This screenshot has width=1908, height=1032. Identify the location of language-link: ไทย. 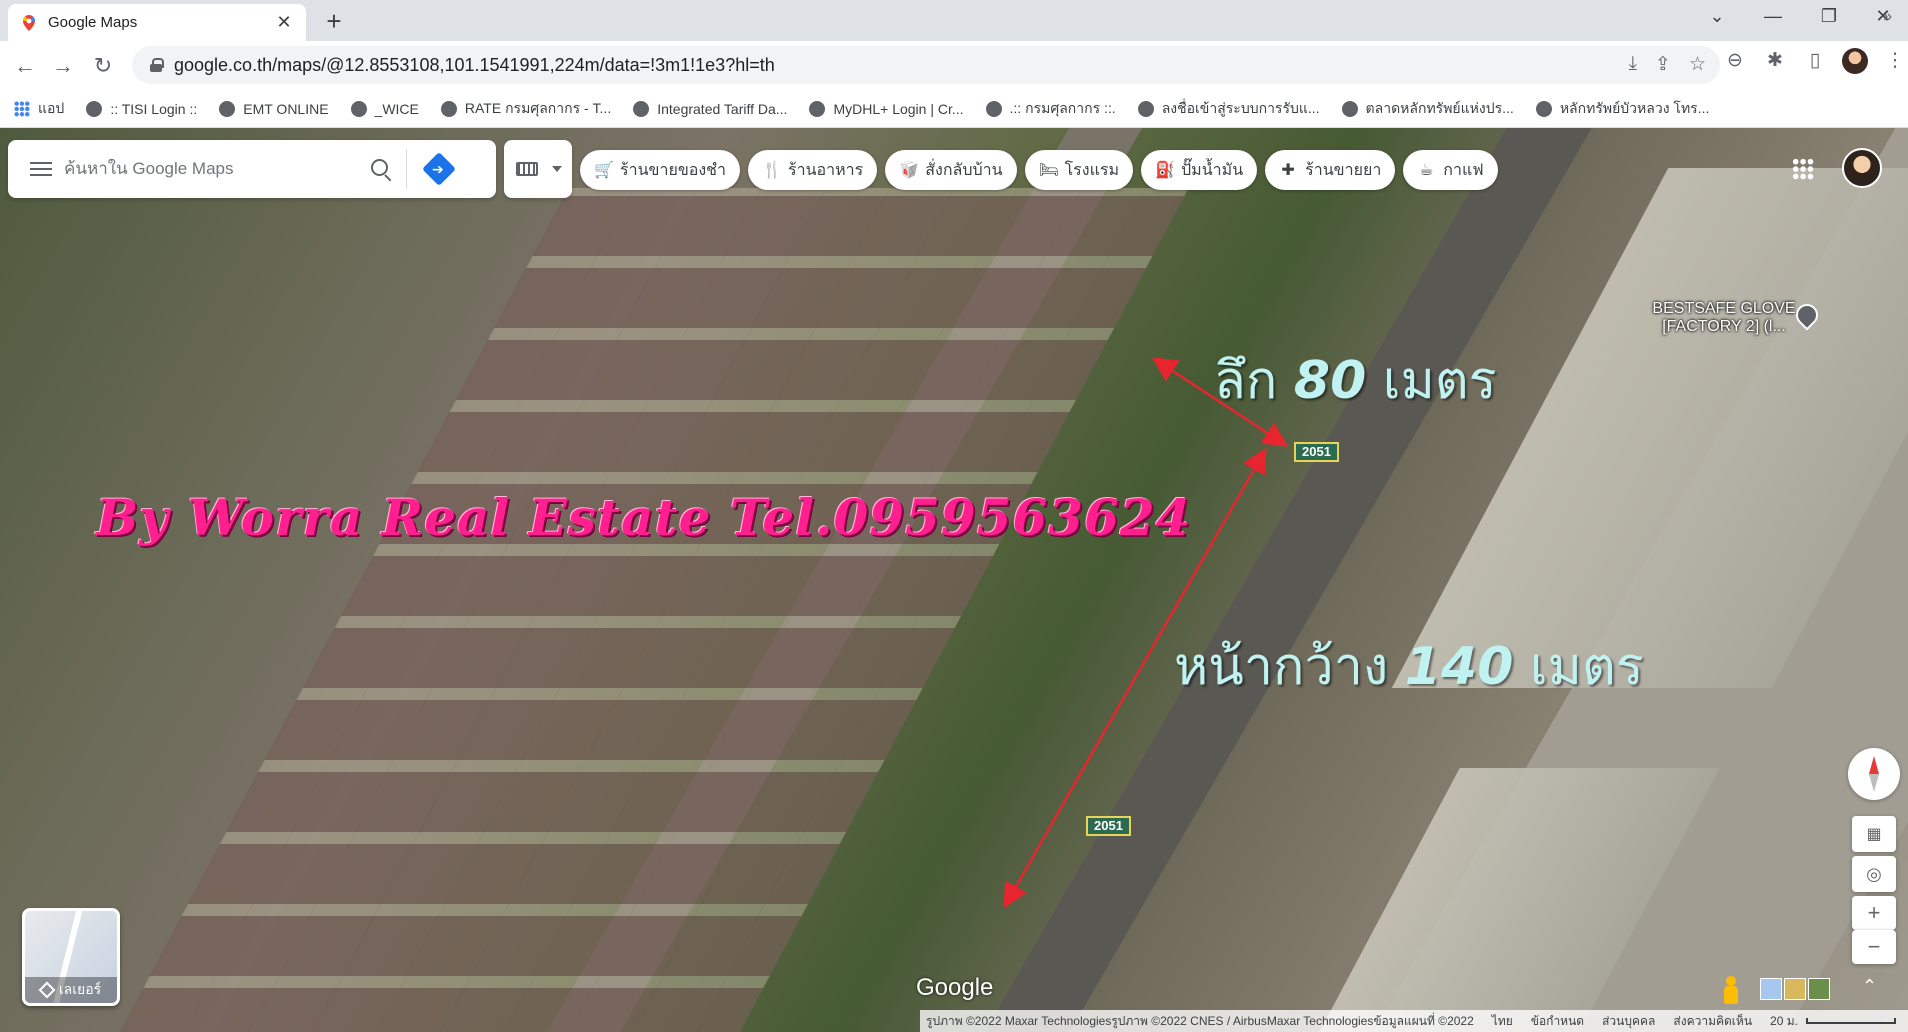
(1502, 1021).